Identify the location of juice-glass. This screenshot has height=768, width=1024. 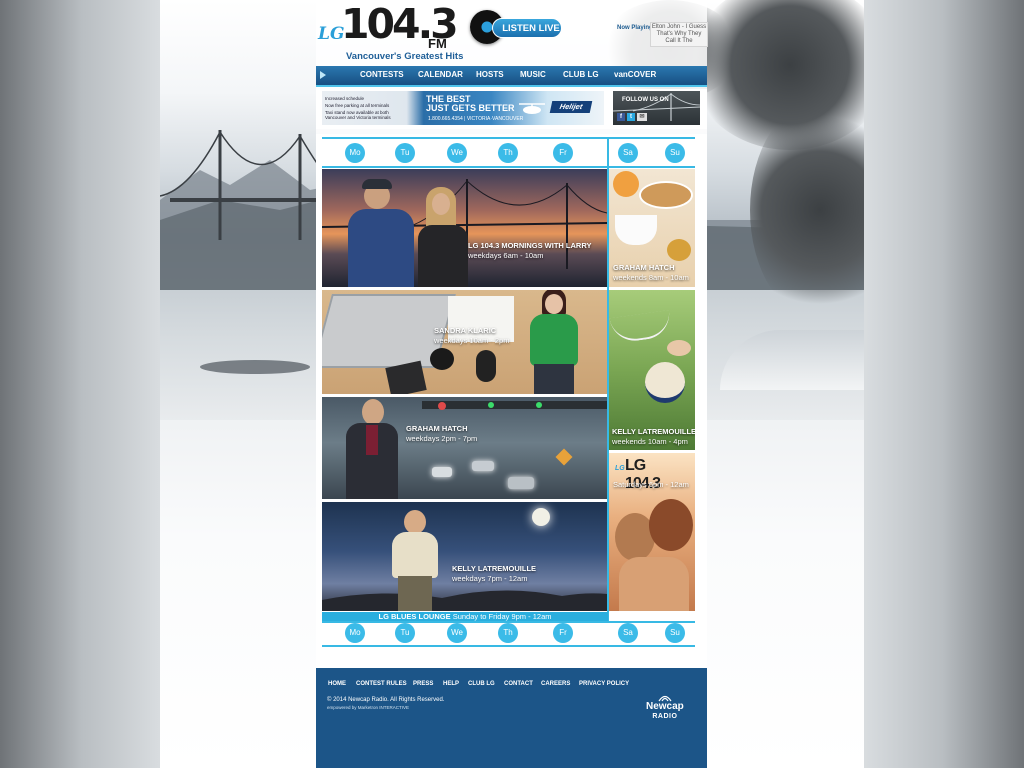
(679, 250).